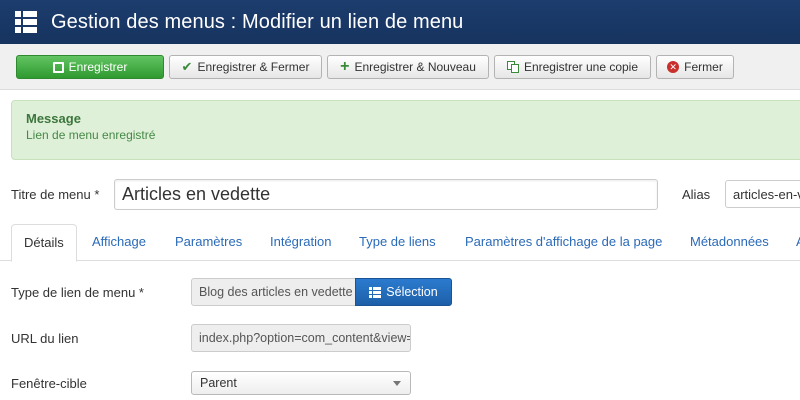 This screenshot has height=400, width=800. Describe the element at coordinates (208, 242) in the screenshot. I see `tab-parameters: Paramètres` at that location.